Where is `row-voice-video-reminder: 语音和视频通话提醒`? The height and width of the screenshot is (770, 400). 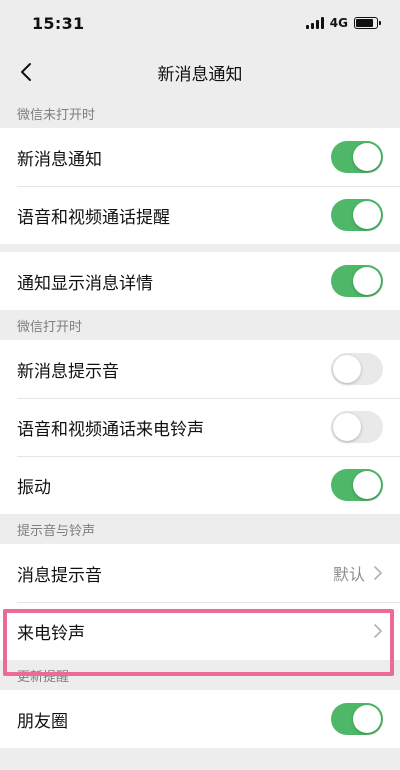 row-voice-video-reminder: 语音和视频通话提醒 is located at coordinates (200, 215).